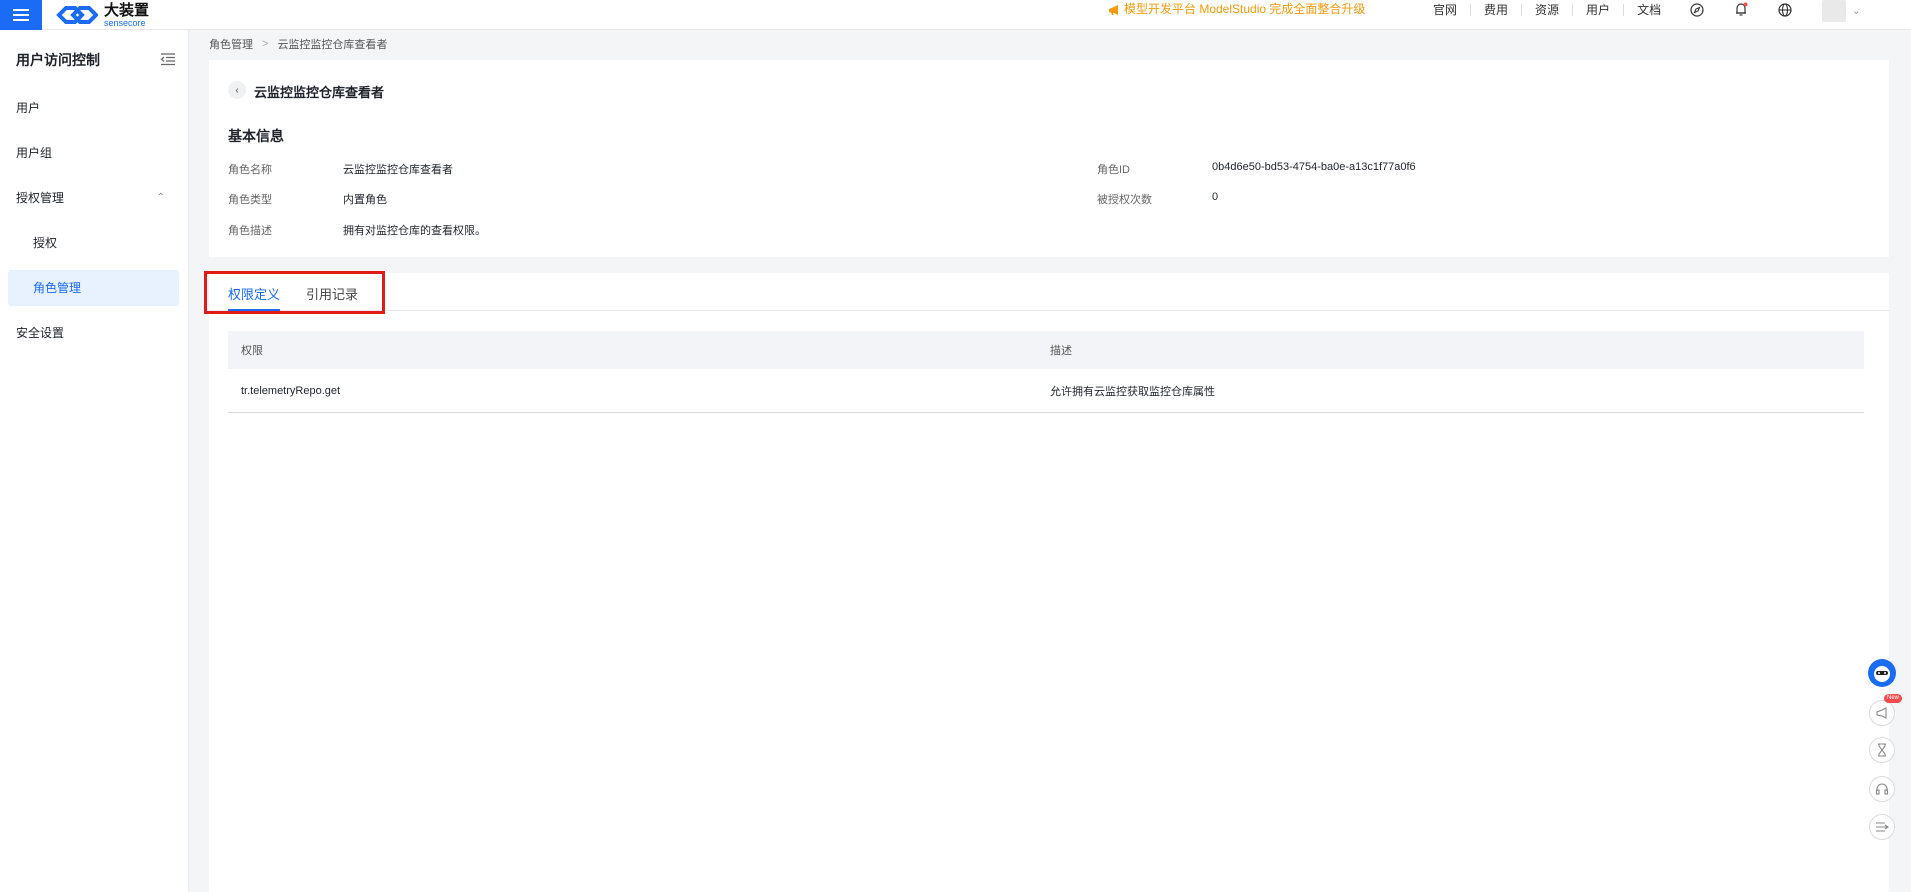 The width and height of the screenshot is (1911, 892). What do you see at coordinates (1834, 11) in the screenshot?
I see `avatar` at bounding box center [1834, 11].